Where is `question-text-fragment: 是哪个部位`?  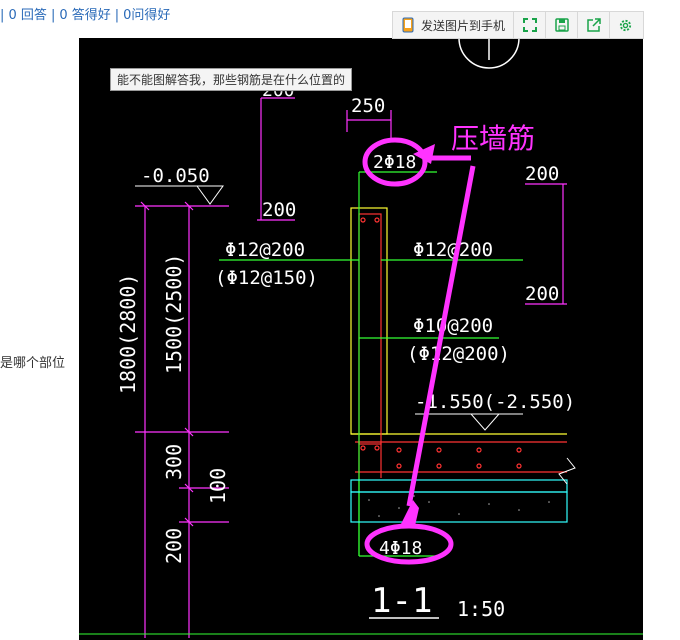
question-text-fragment: 是哪个部位 is located at coordinates (33, 363).